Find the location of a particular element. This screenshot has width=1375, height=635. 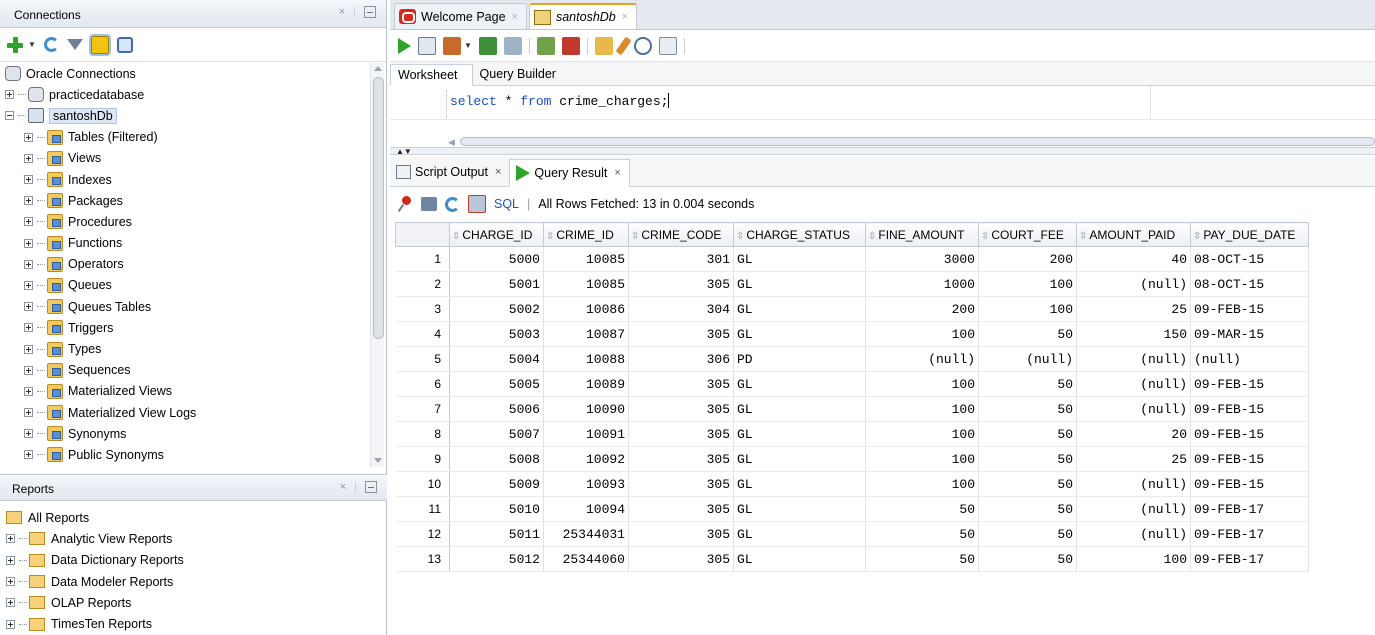

tree-item: Procedures is located at coordinates (185, 221).